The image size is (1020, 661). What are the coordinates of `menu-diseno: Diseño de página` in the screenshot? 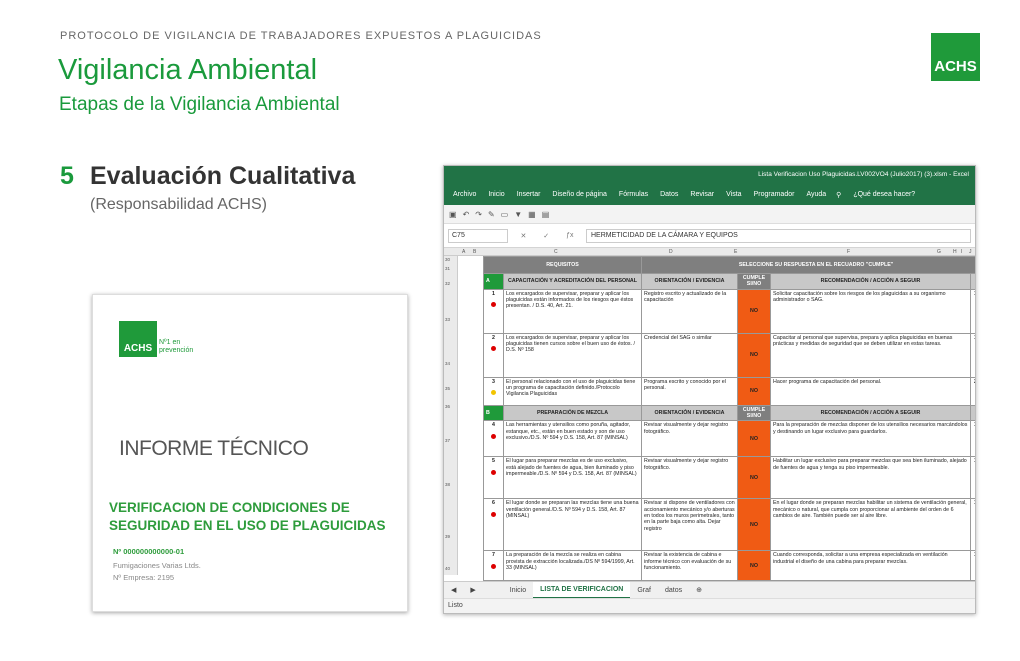 It's located at (579, 194).